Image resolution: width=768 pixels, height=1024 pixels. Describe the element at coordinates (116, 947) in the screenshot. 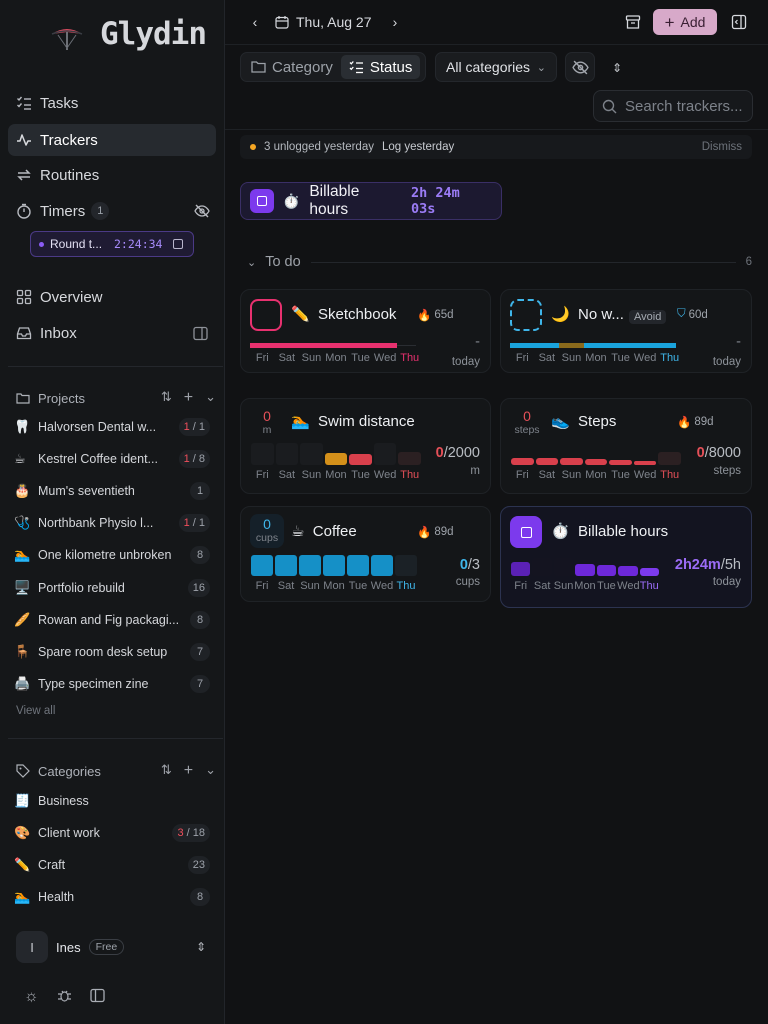

I see `user-menu: I Ines Free ⇕` at that location.